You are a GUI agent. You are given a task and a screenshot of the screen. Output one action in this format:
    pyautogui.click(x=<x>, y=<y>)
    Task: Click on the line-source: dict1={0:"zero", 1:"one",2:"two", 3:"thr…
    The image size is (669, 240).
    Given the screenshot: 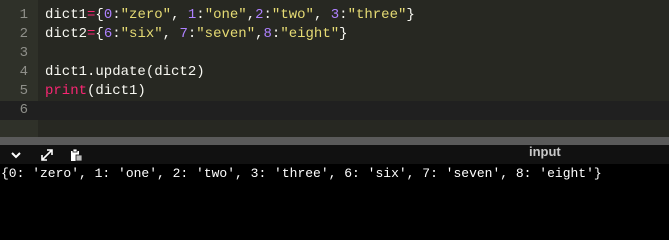 What is the action you would take?
    pyautogui.click(x=230, y=15)
    